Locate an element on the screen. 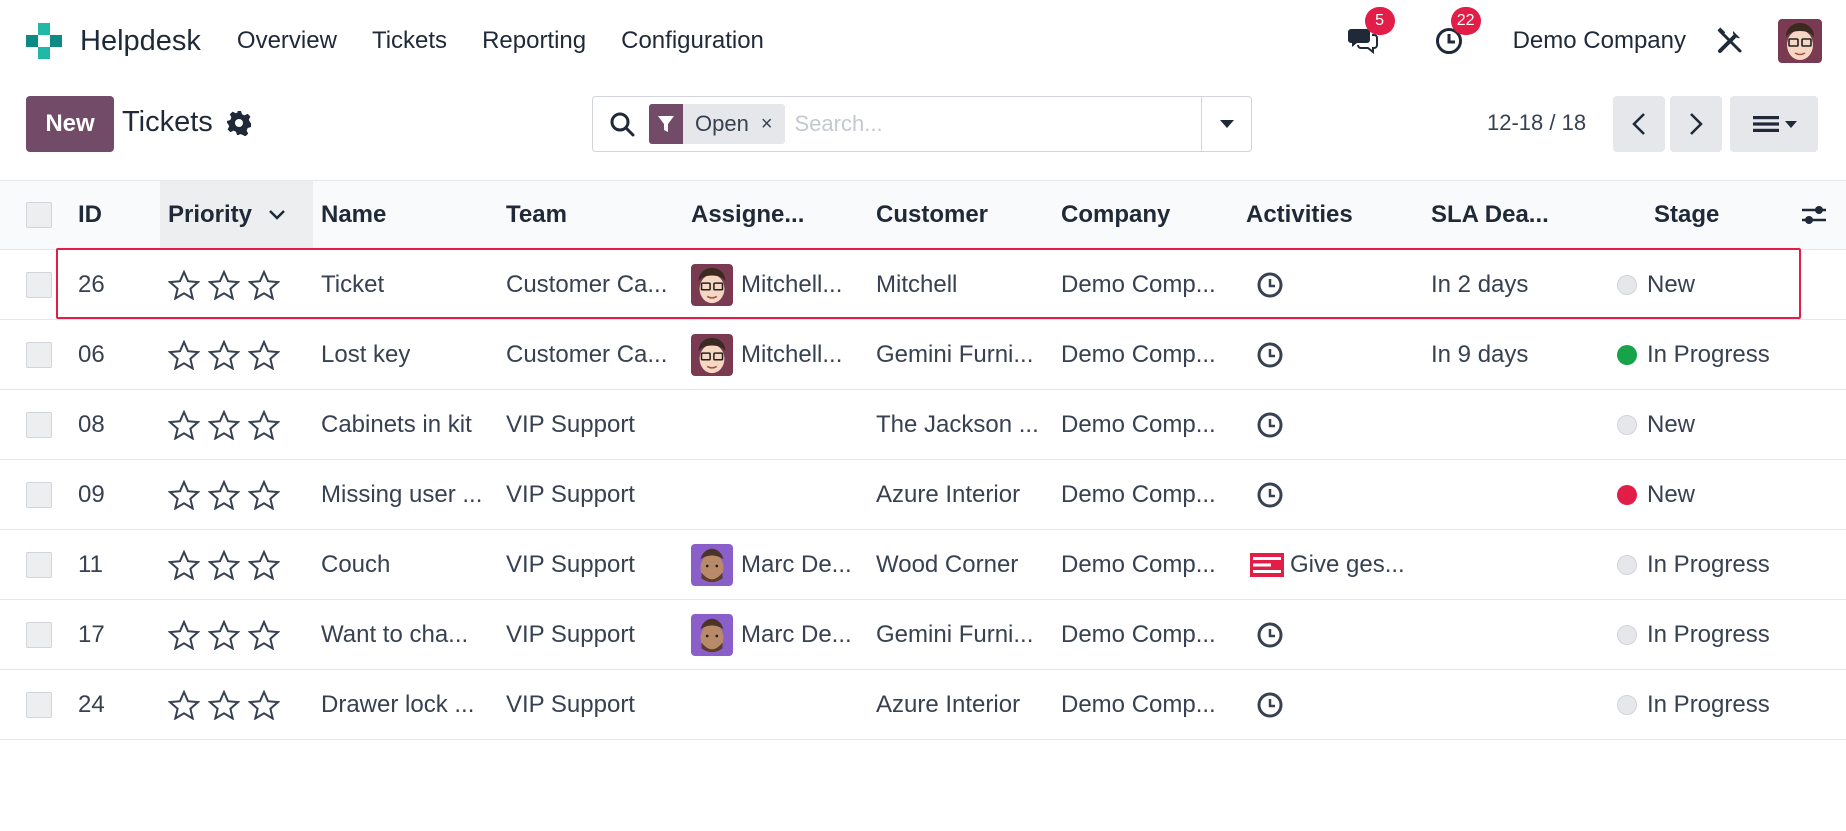 The height and width of the screenshot is (831, 1846). pager-next-button is located at coordinates (1696, 124).